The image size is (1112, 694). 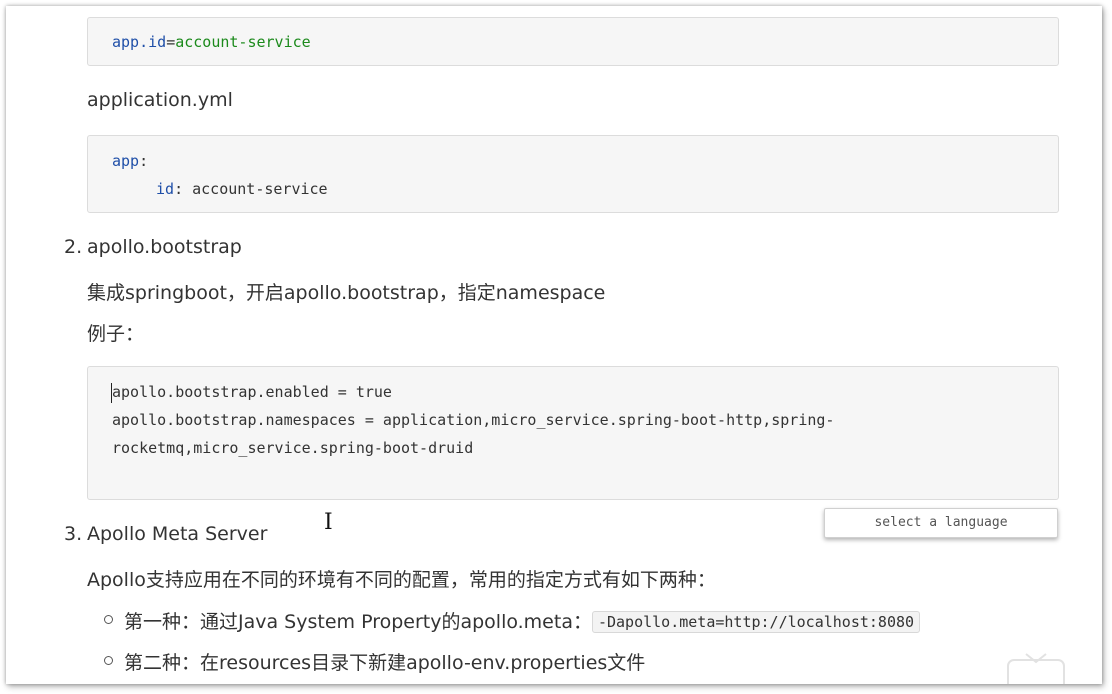 What do you see at coordinates (139, 42) in the screenshot?
I see `code-key: app.id` at bounding box center [139, 42].